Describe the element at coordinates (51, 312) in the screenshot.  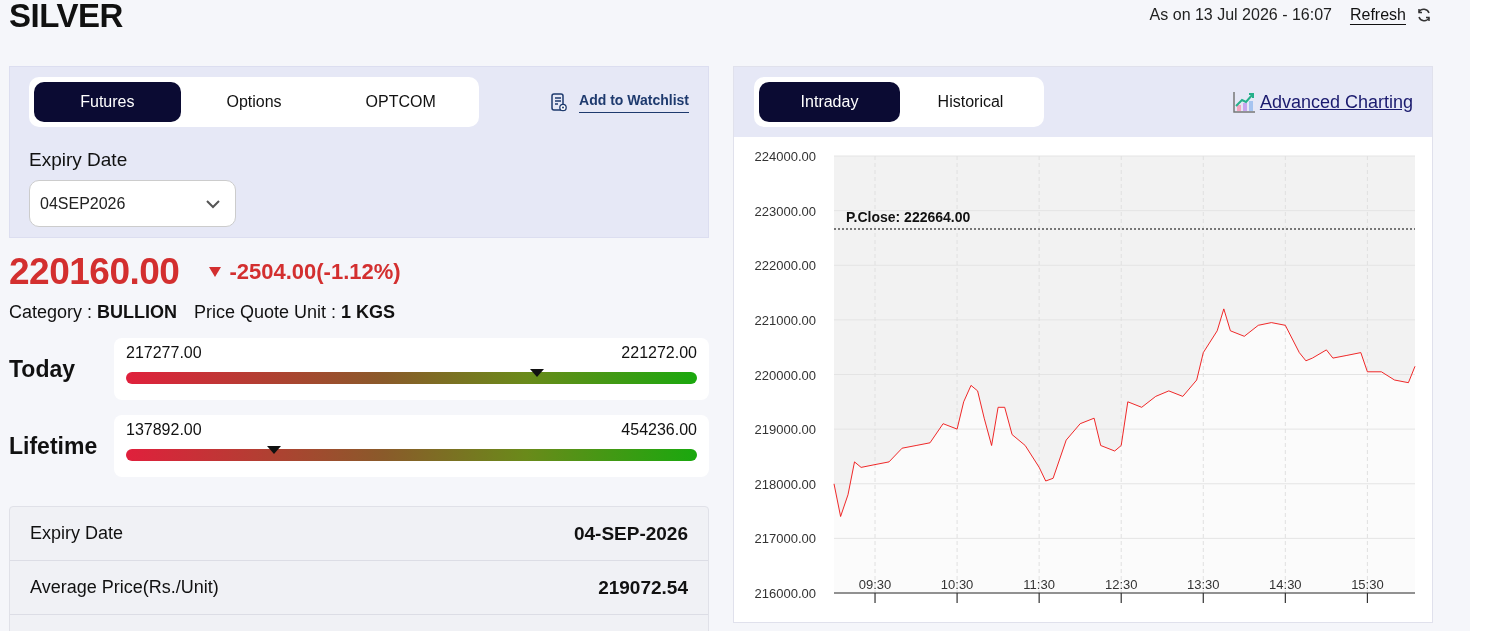
I see `category-label: Category :` at that location.